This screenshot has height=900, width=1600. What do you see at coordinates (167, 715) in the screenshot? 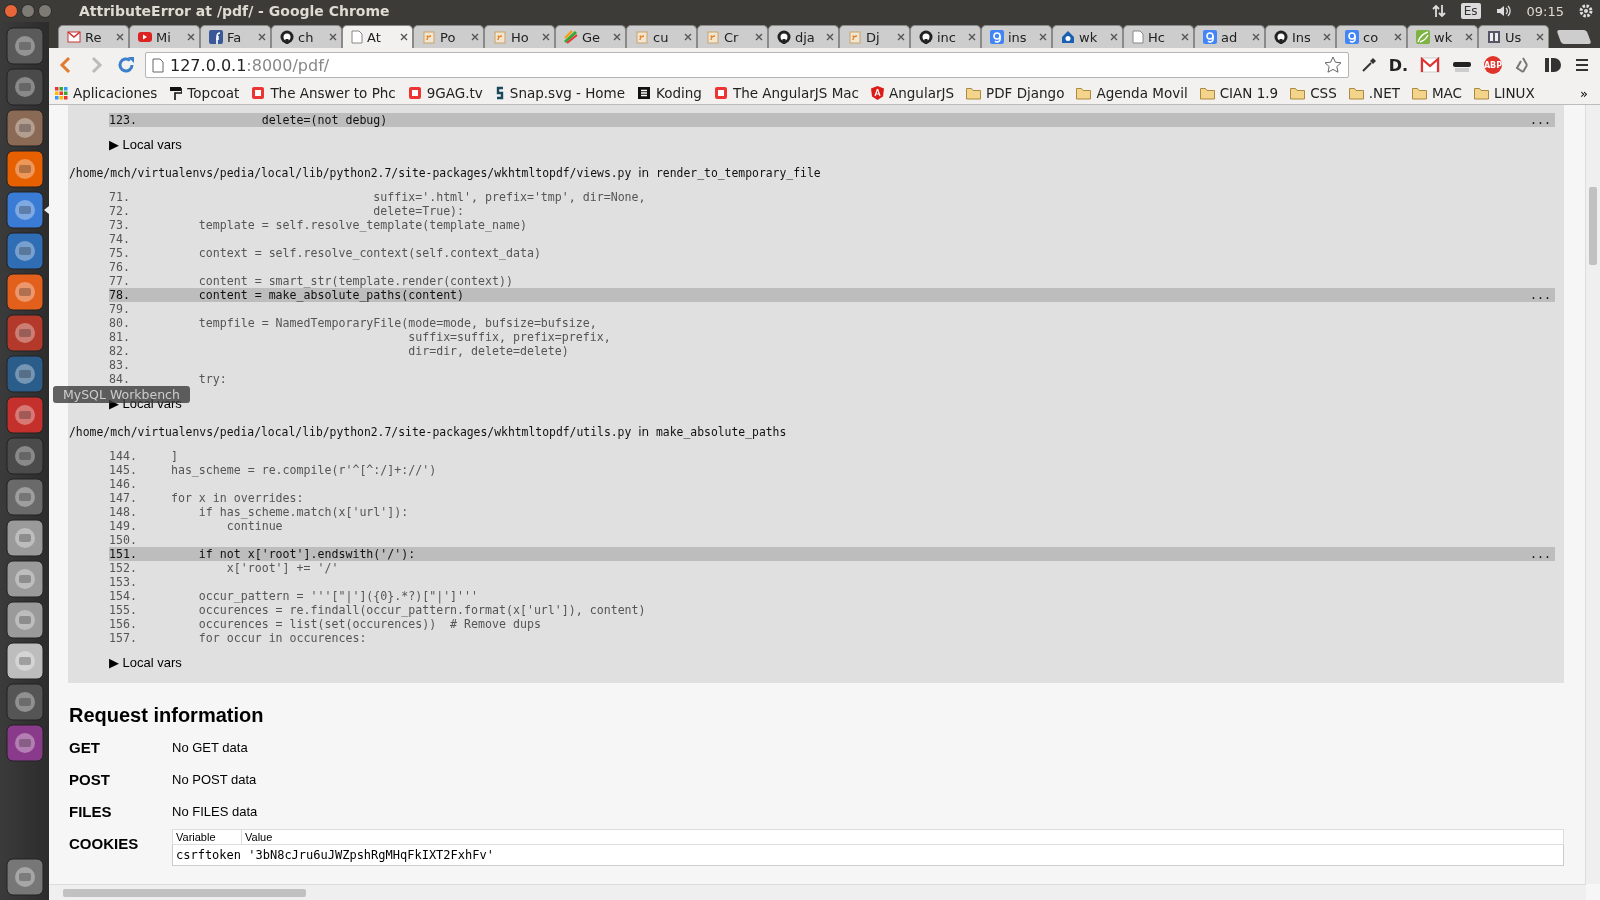
I see `section-heading: Request information` at bounding box center [167, 715].